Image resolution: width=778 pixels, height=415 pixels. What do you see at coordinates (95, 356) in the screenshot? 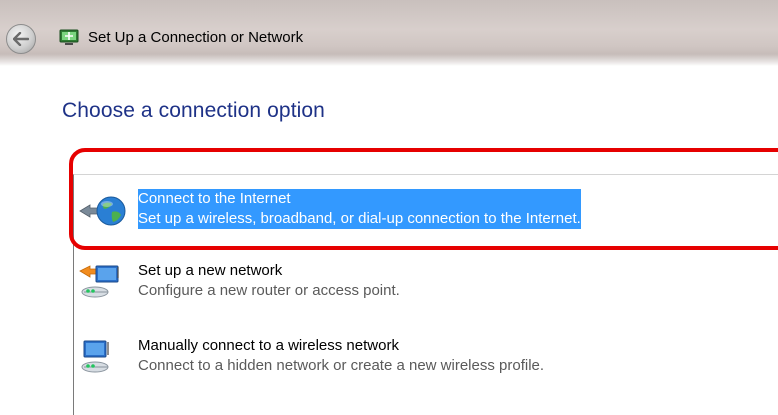
I see `wireless-network-icon` at bounding box center [95, 356].